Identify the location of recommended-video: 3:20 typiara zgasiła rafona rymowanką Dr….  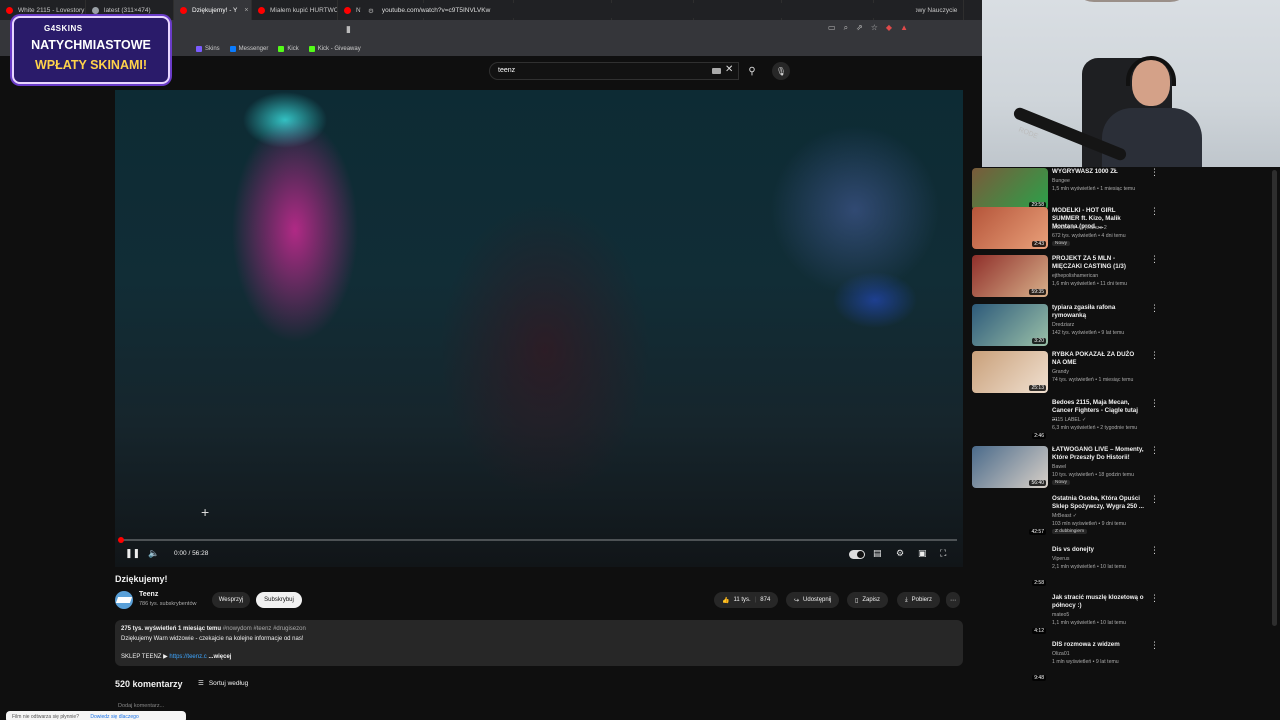
(1067, 327).